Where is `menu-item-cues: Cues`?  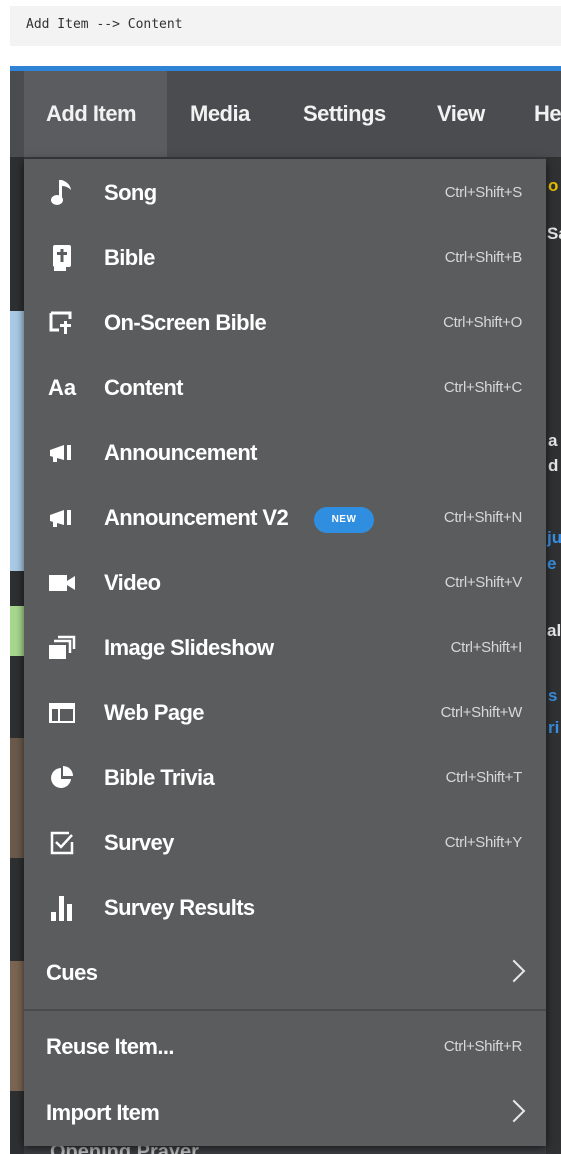
menu-item-cues: Cues is located at coordinates (285, 973).